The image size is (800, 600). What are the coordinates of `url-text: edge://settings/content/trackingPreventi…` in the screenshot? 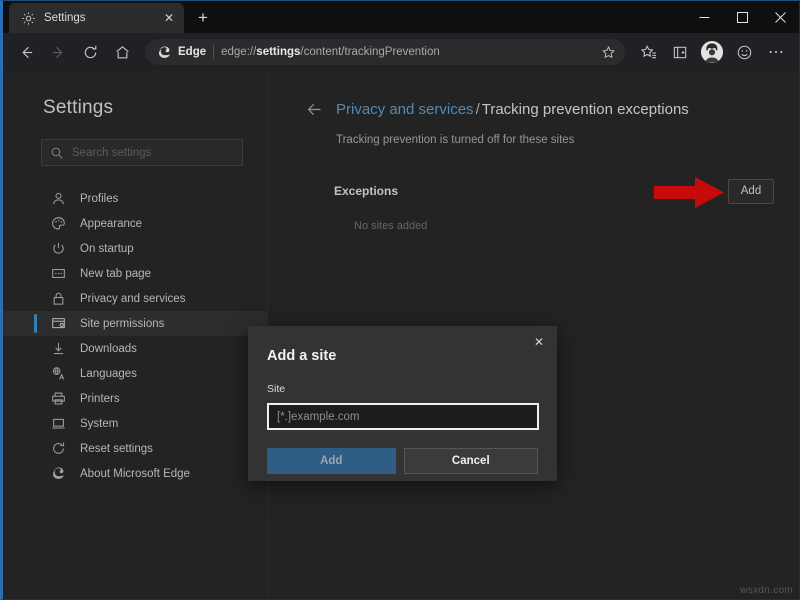 It's located at (330, 52).